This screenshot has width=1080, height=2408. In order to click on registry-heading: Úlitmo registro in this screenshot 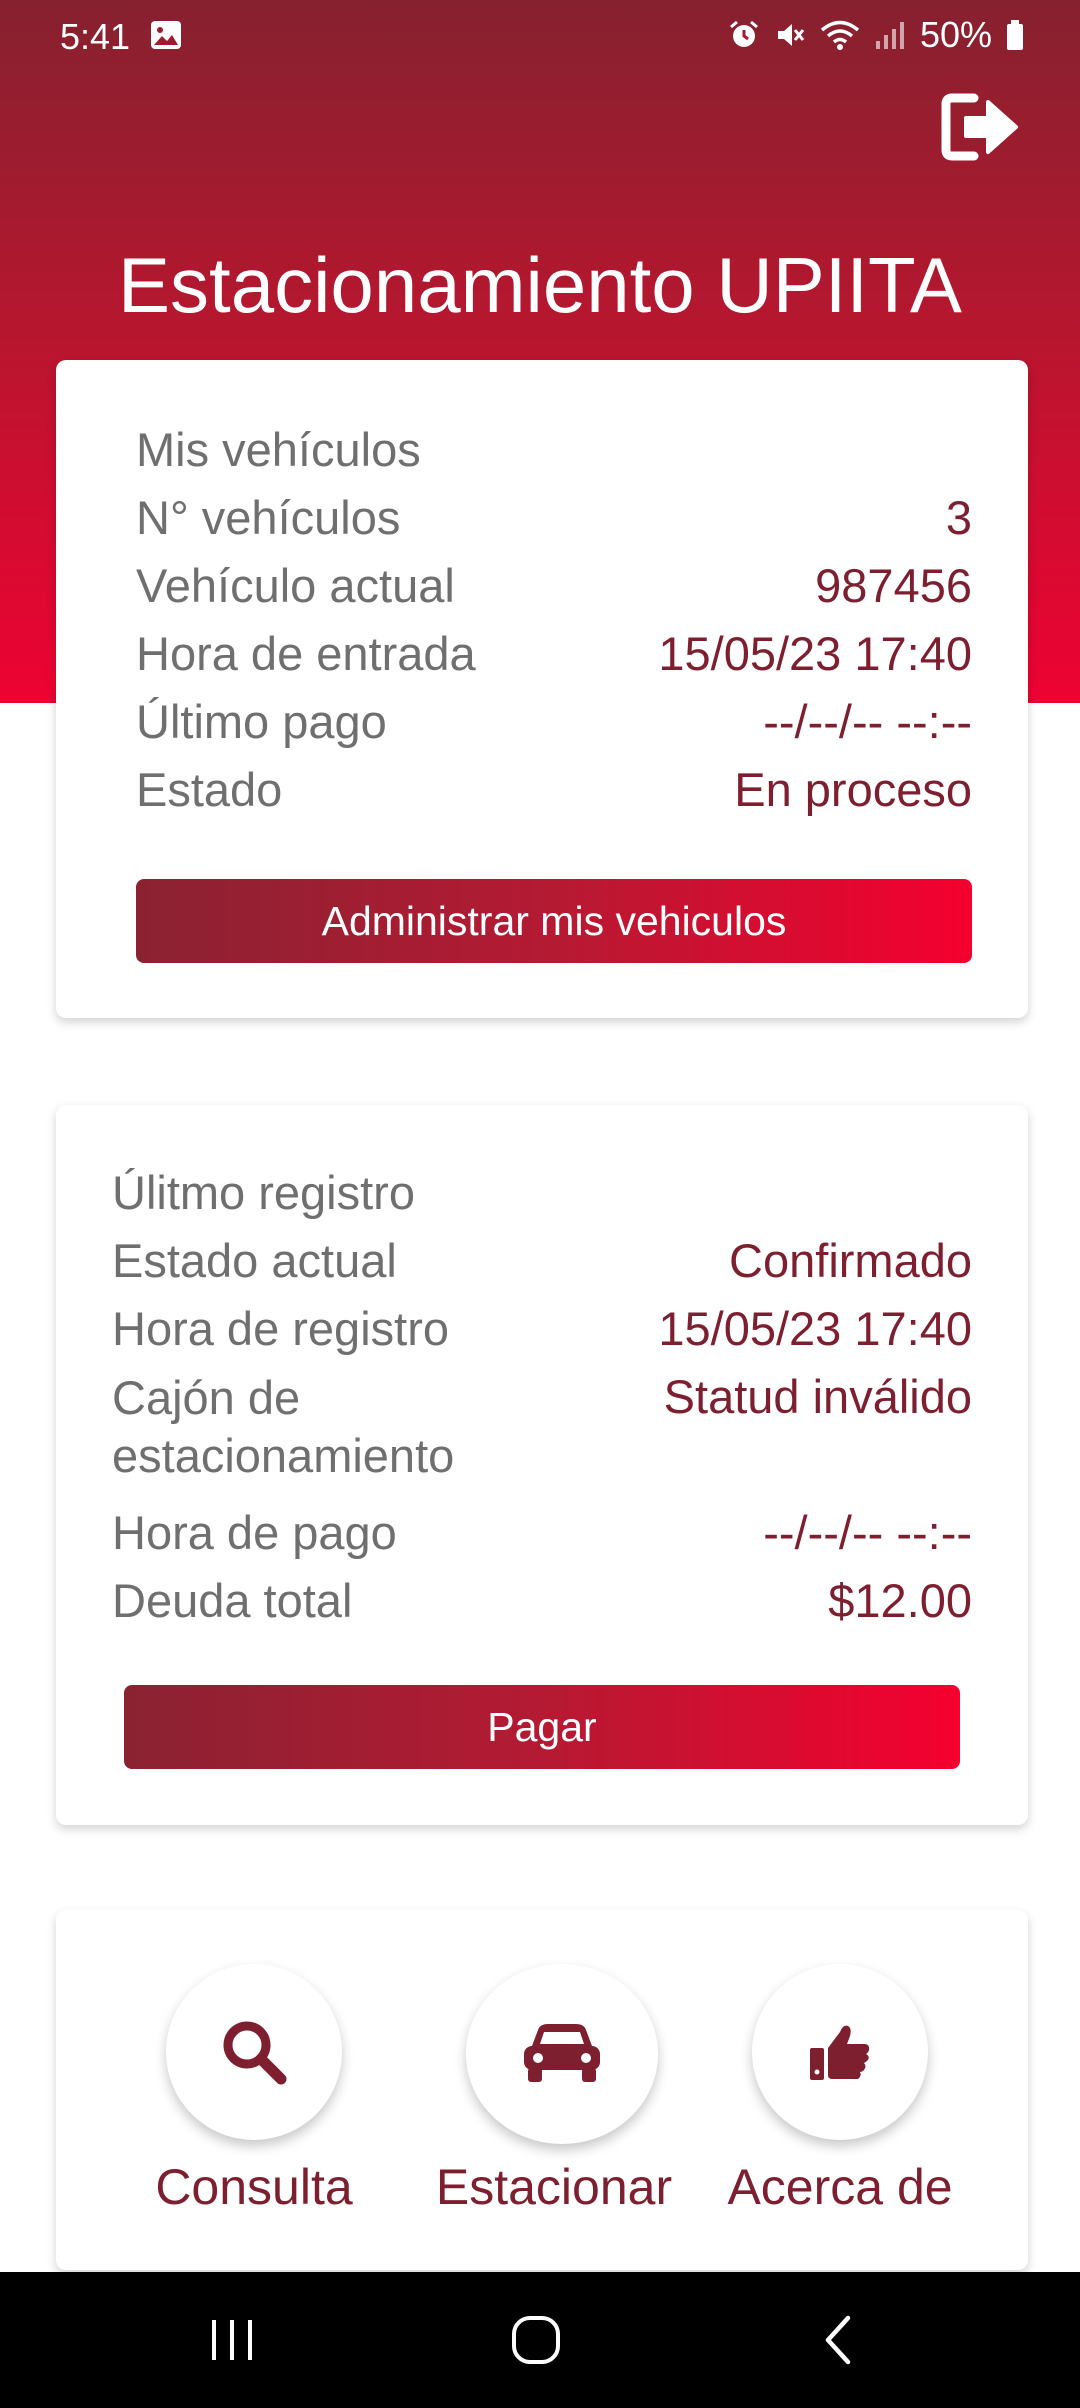, I will do `click(263, 1192)`.